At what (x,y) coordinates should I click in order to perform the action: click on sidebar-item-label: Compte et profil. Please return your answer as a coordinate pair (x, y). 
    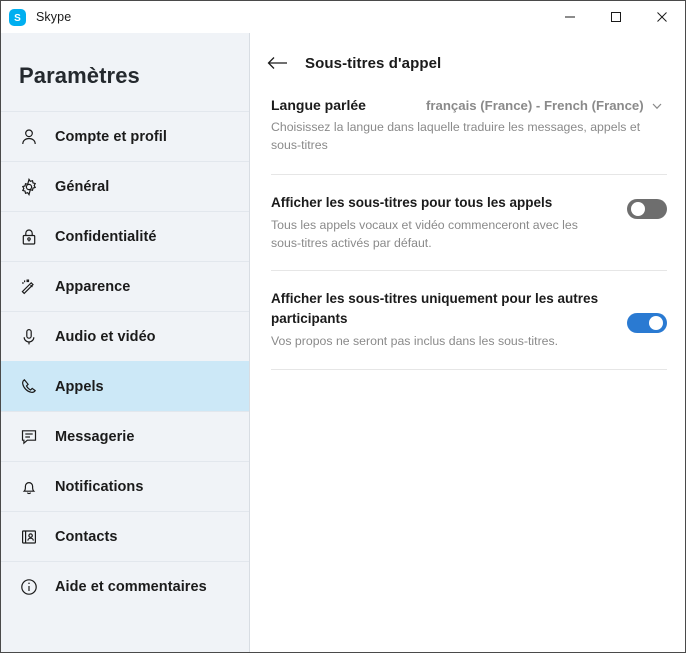
    Looking at the image, I should click on (111, 136).